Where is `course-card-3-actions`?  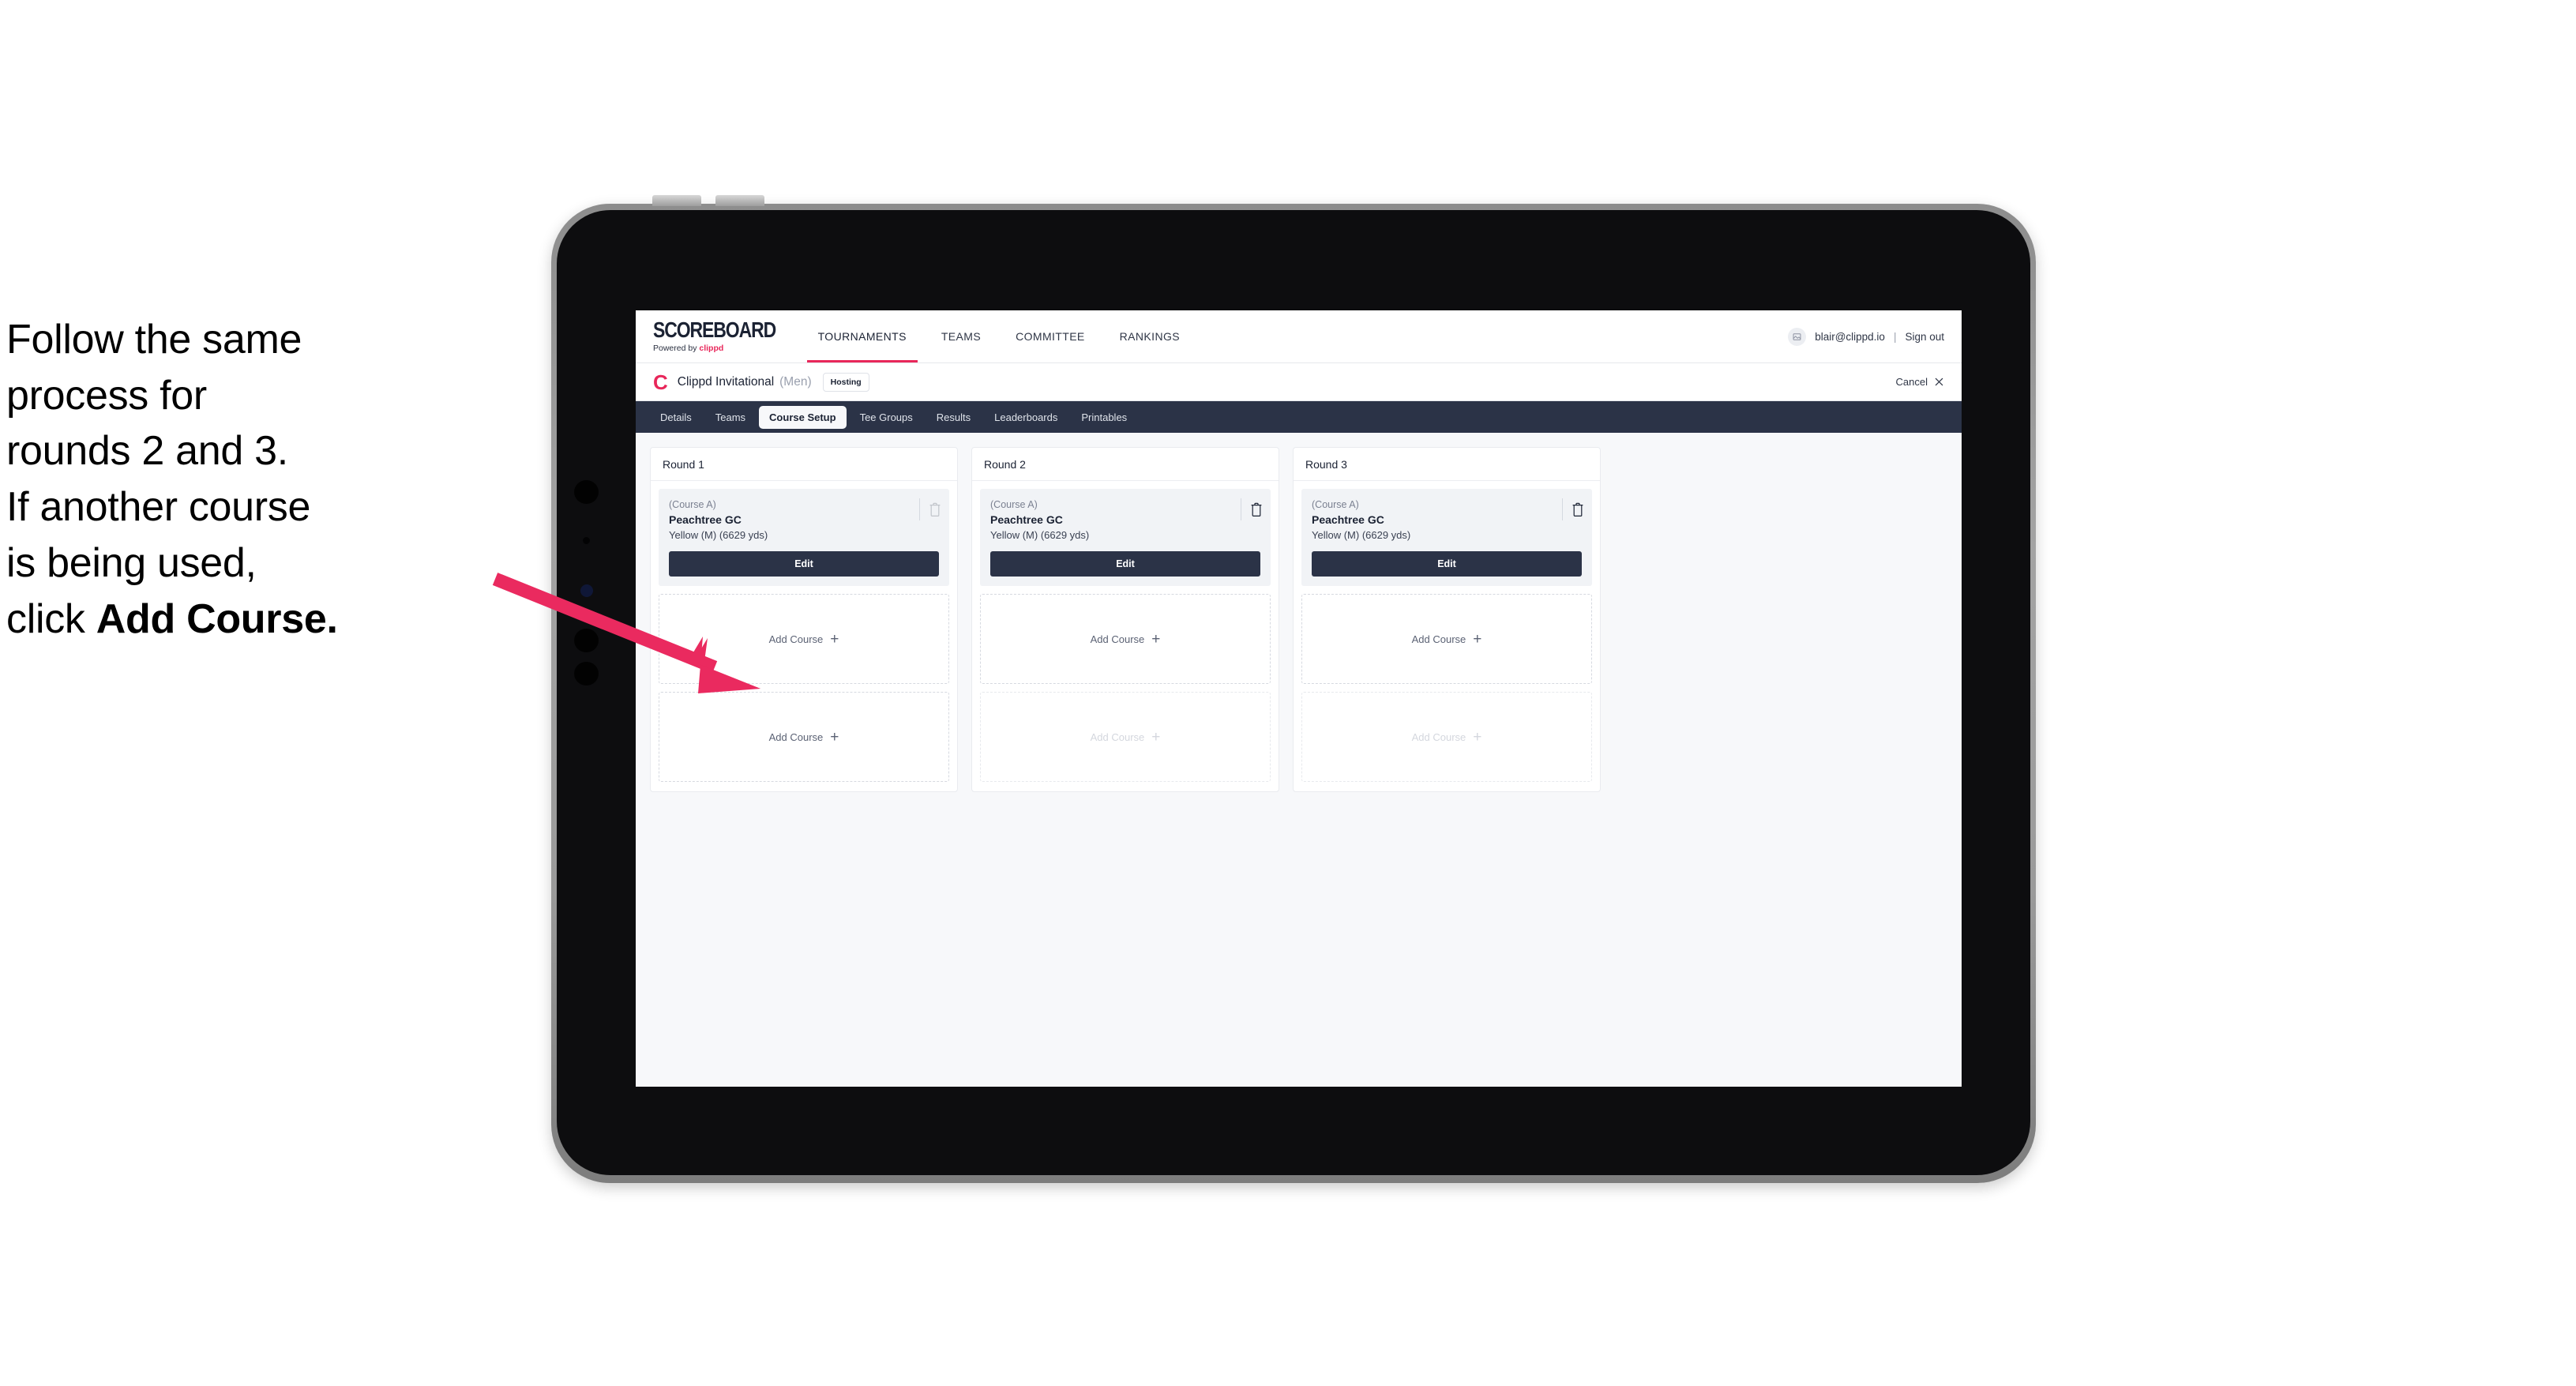
course-card-3-actions is located at coordinates (1573, 509).